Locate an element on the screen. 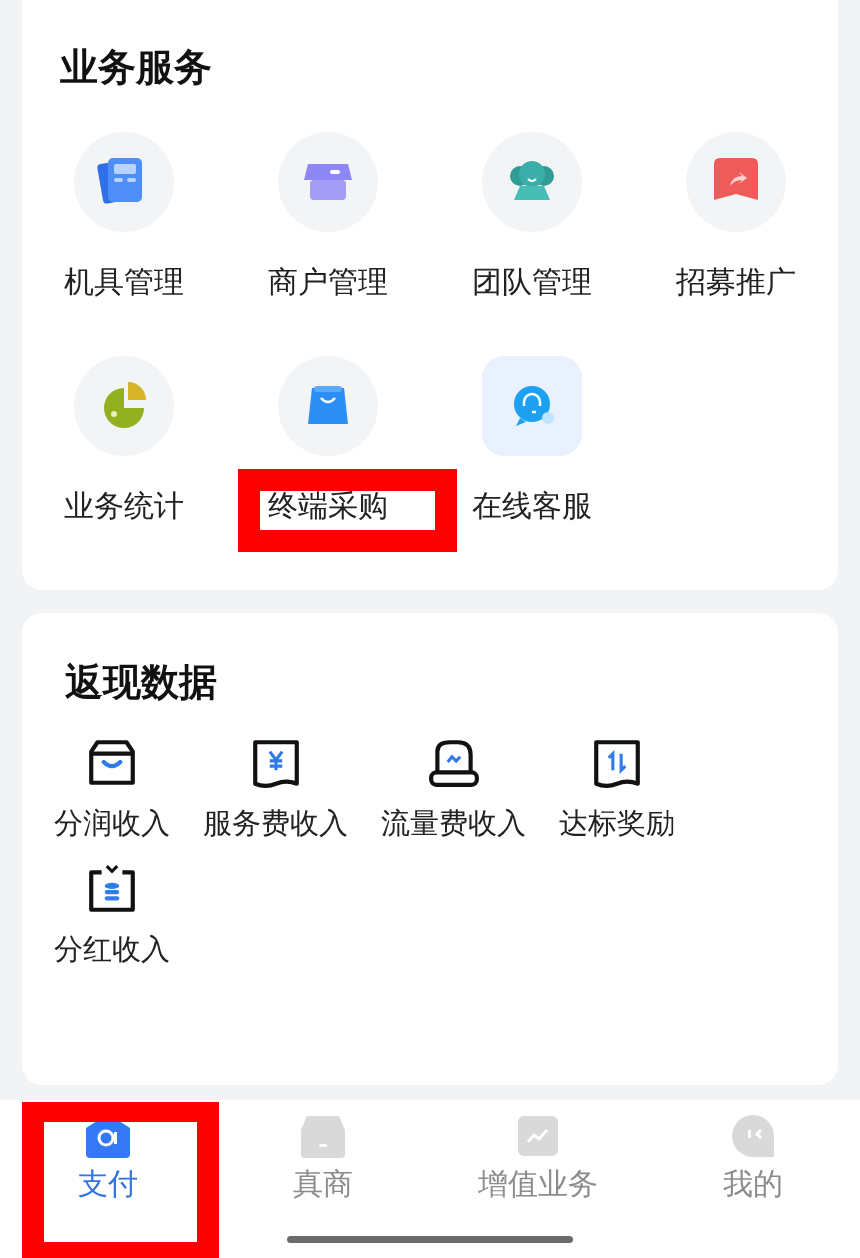 The width and height of the screenshot is (860, 1258). service-label: 终端采购 is located at coordinates (328, 506).